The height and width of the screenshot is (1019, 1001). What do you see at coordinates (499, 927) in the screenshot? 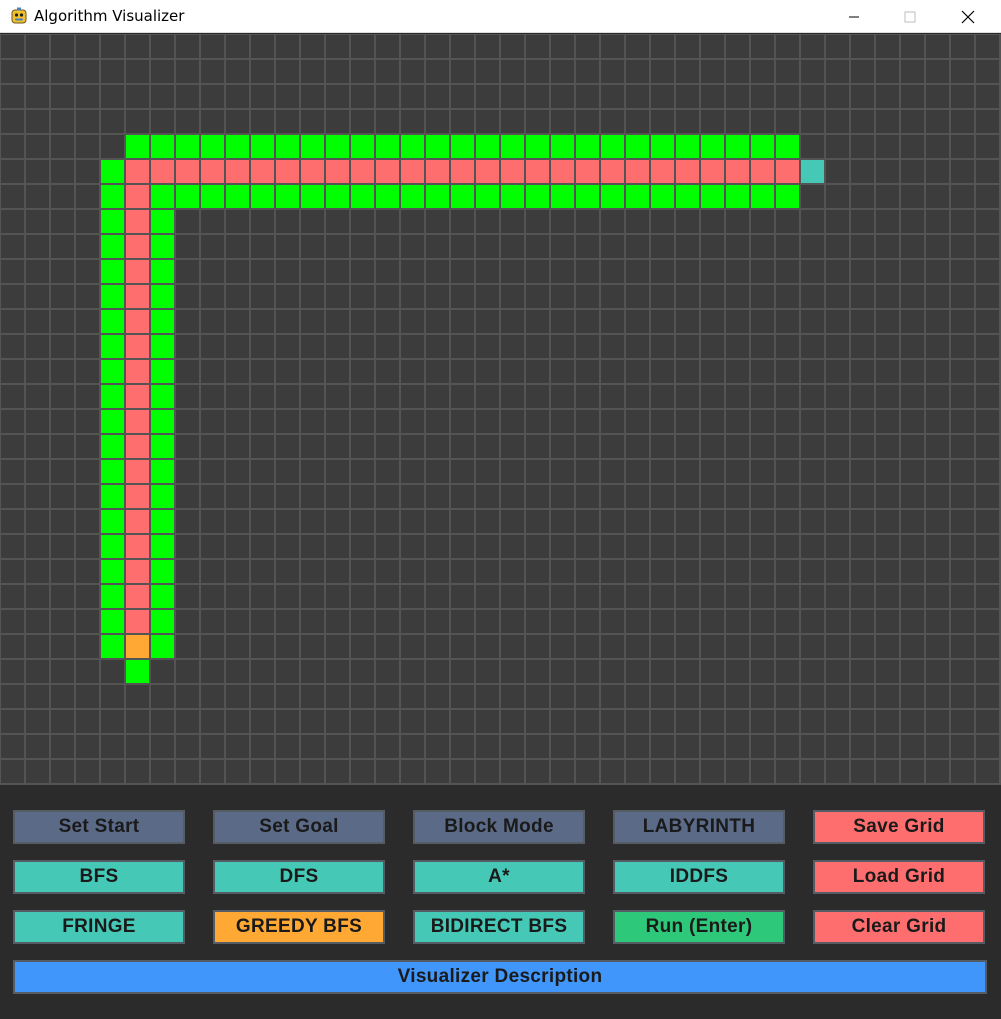
I see `bidirect-bfs-button: BIDIRECT BFS` at bounding box center [499, 927].